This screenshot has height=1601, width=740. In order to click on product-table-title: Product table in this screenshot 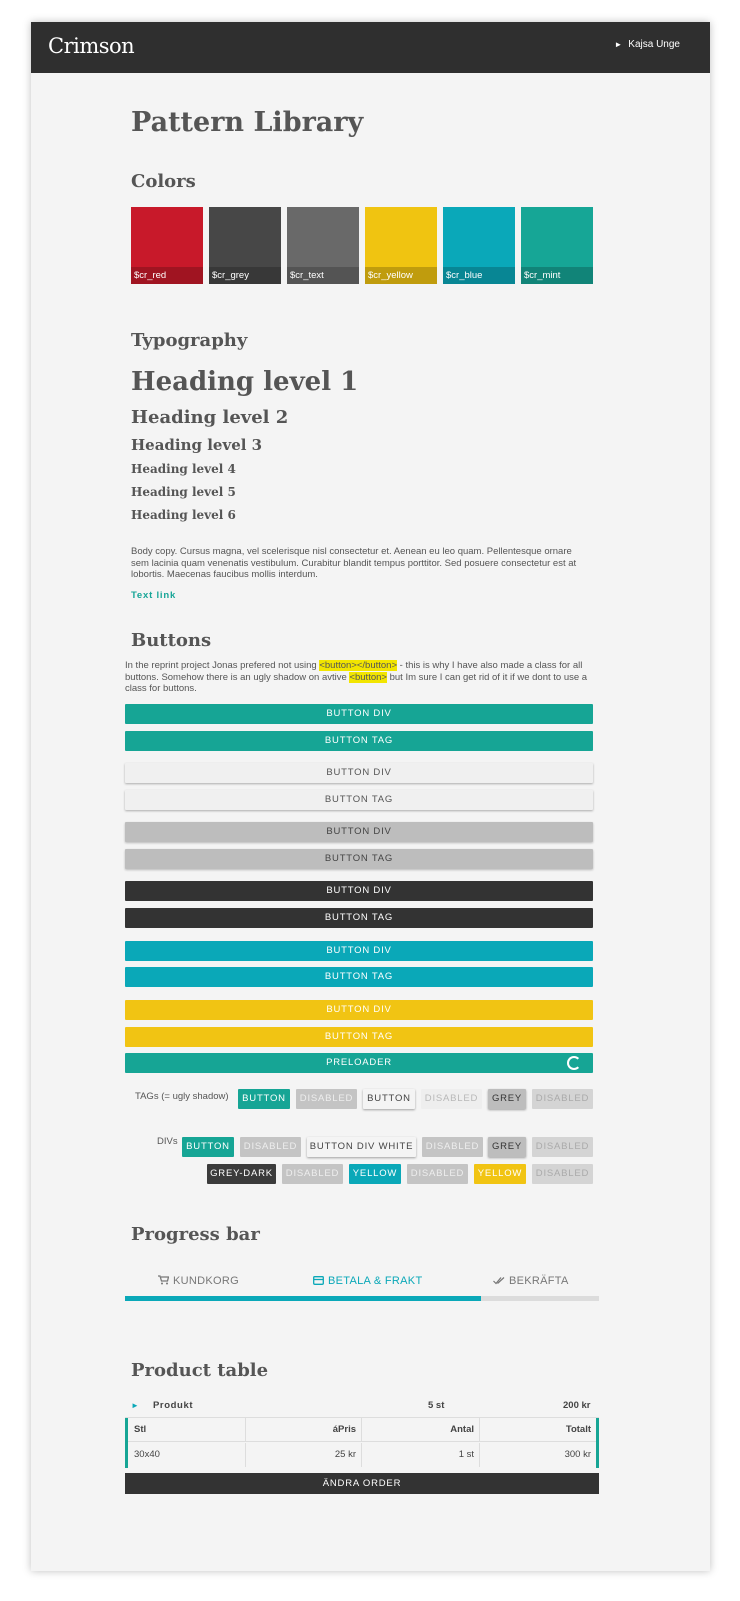, I will do `click(200, 1370)`.